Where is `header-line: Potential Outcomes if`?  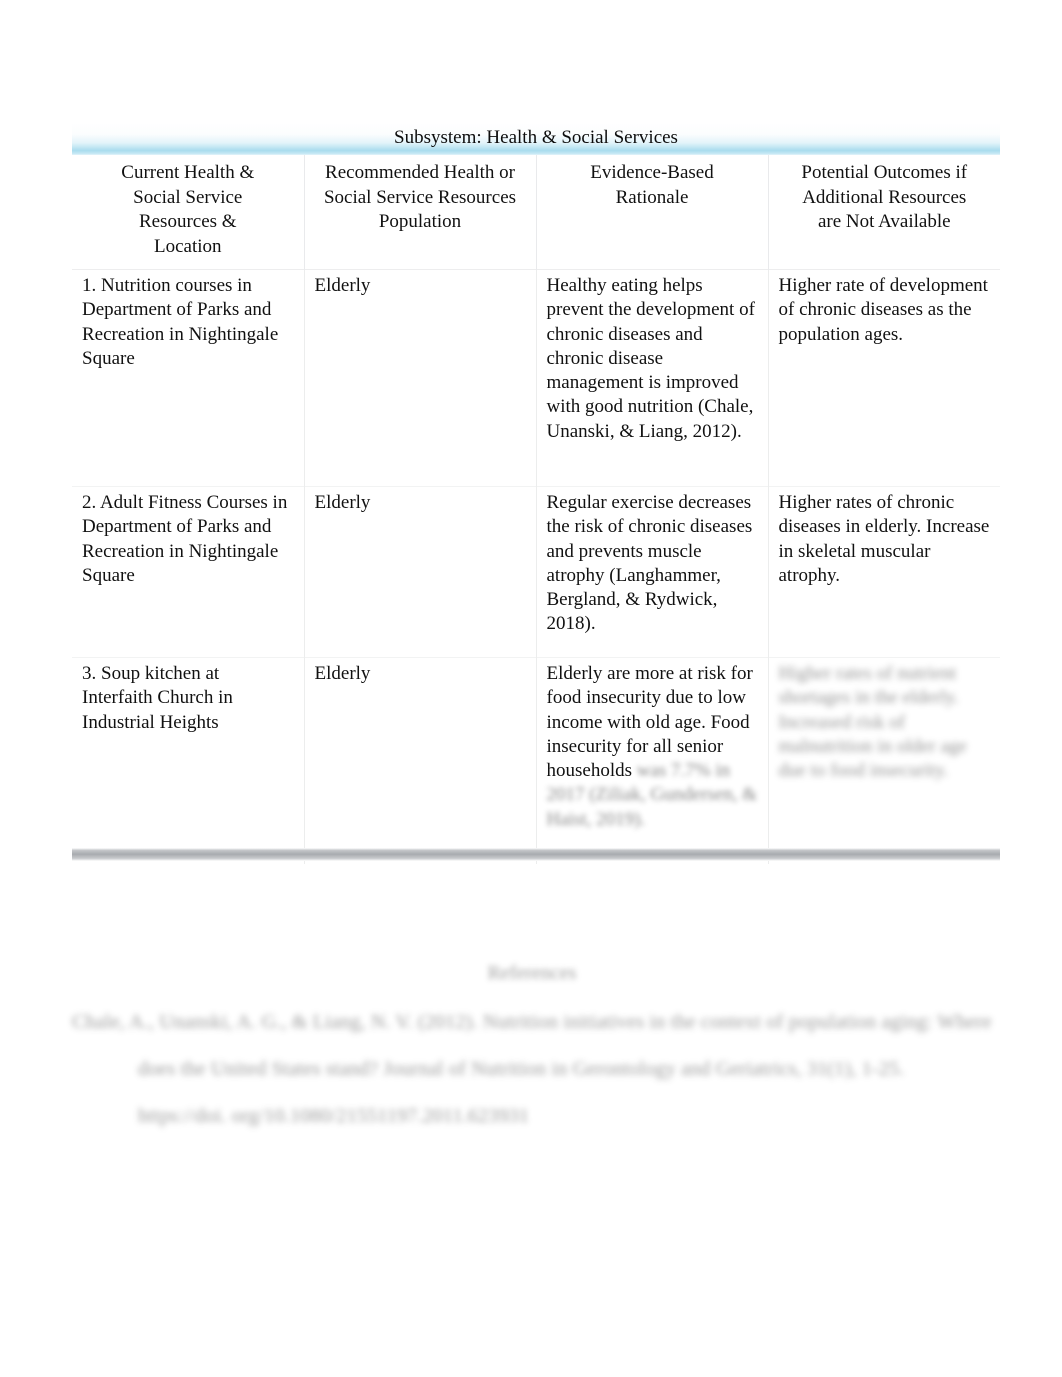
header-line: Potential Outcomes if is located at coordinates (884, 172).